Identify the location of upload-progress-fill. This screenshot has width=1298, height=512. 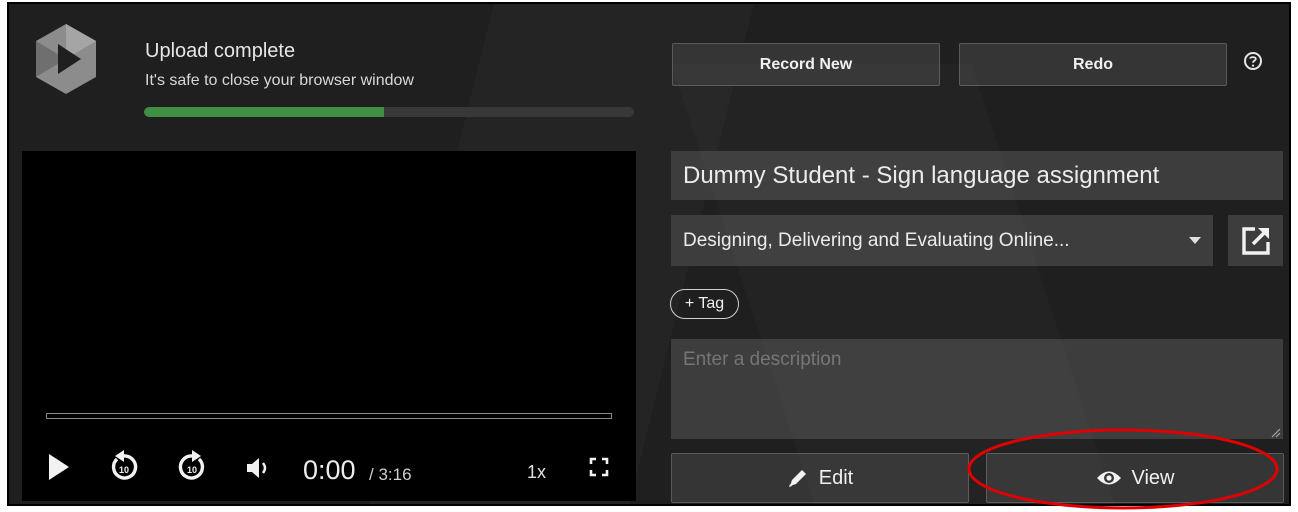
(264, 112).